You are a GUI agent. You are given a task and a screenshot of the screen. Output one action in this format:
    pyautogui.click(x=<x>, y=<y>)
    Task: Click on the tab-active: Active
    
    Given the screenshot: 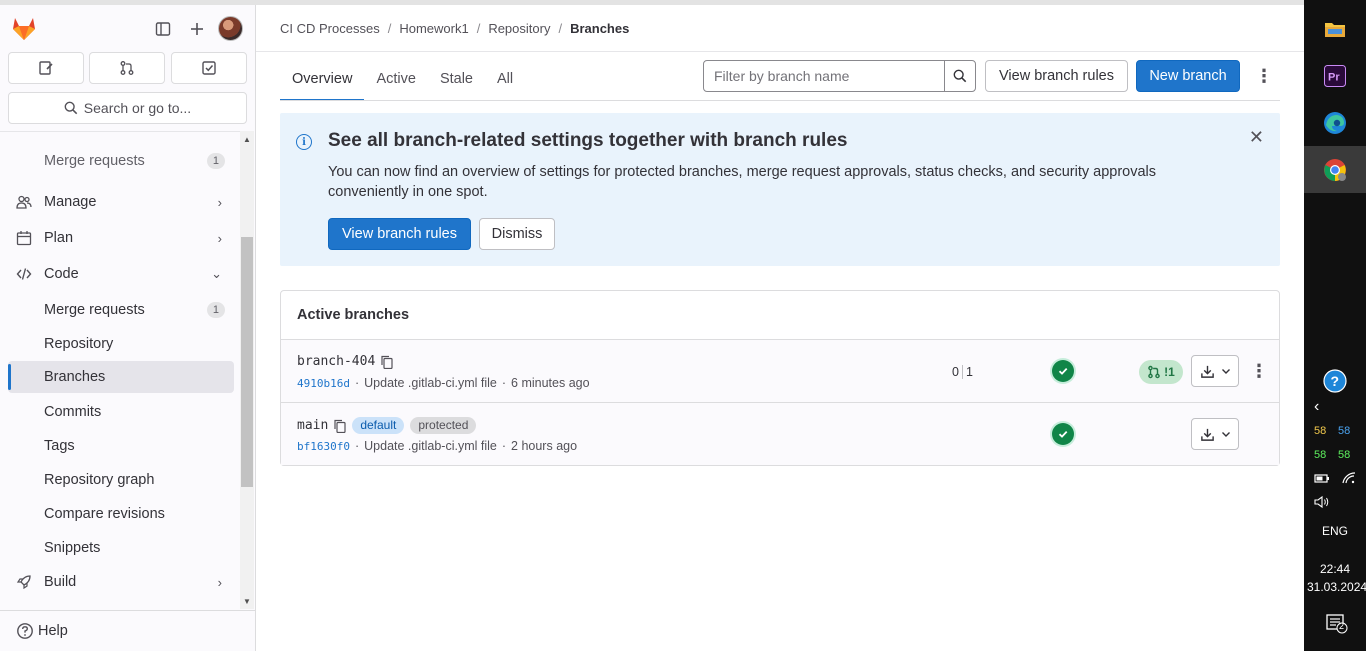 What is the action you would take?
    pyautogui.click(x=396, y=78)
    